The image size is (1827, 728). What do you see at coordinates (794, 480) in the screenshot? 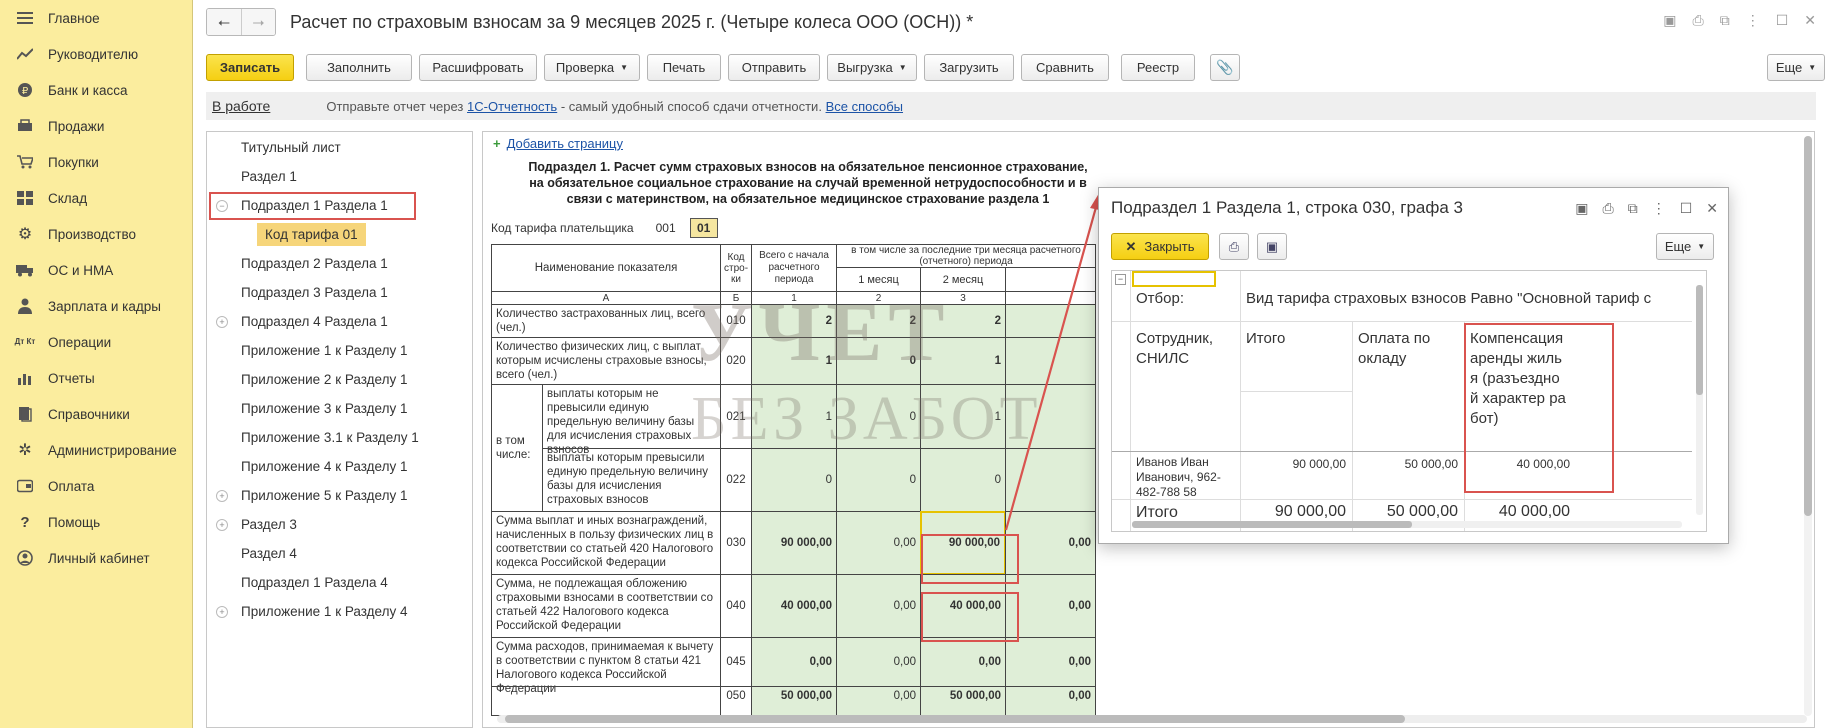
I see `row-value-col1: 0` at bounding box center [794, 480].